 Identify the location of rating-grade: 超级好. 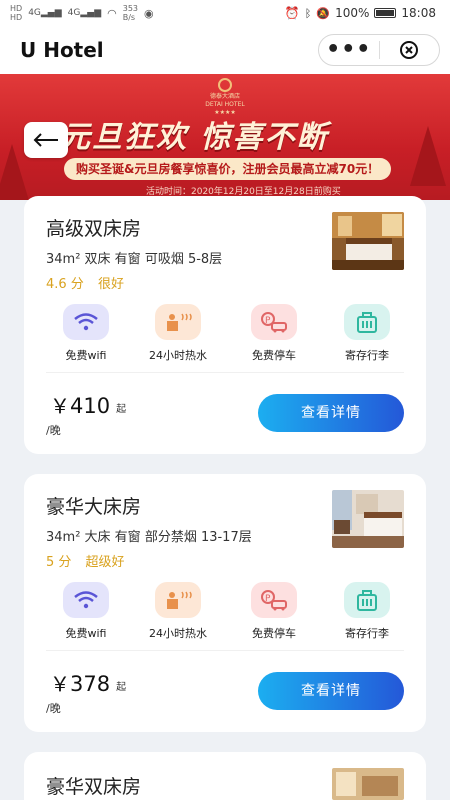
(105, 562).